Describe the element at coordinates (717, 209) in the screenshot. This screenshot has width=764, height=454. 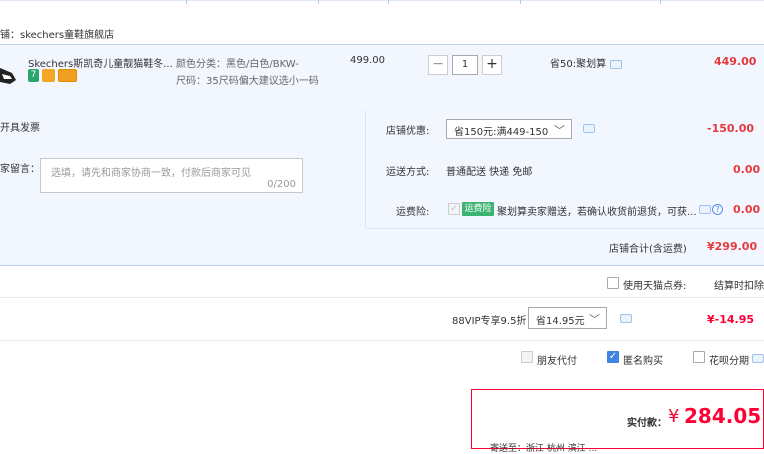
I see `help-icon: ?` at that location.